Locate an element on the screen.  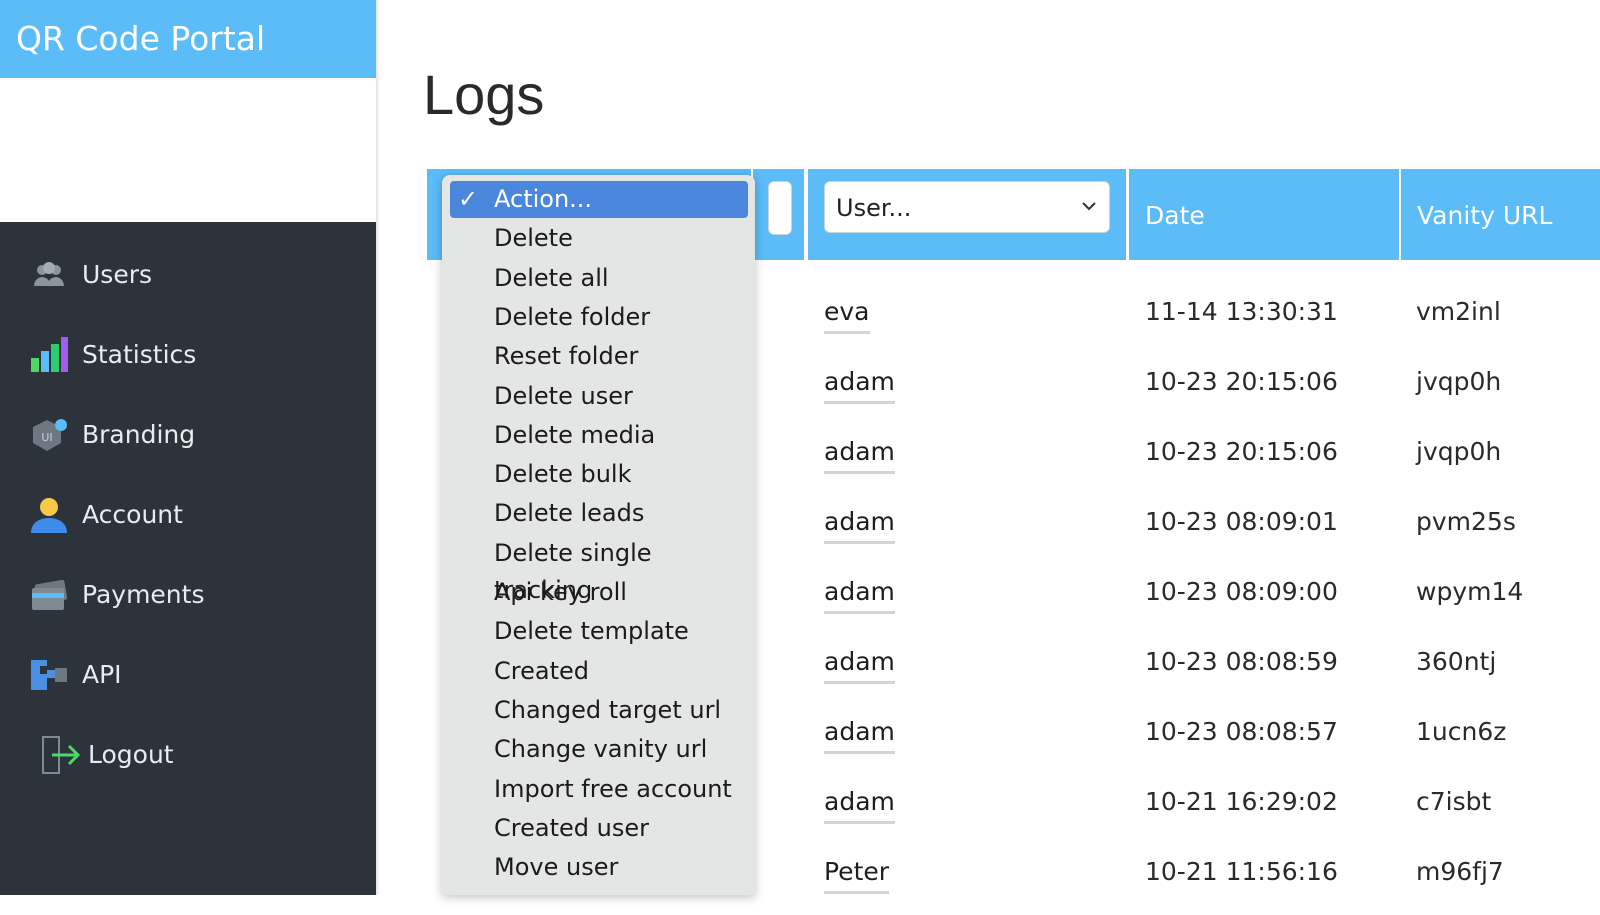
dropdown-option: Import free account is located at coordinates (599, 789).